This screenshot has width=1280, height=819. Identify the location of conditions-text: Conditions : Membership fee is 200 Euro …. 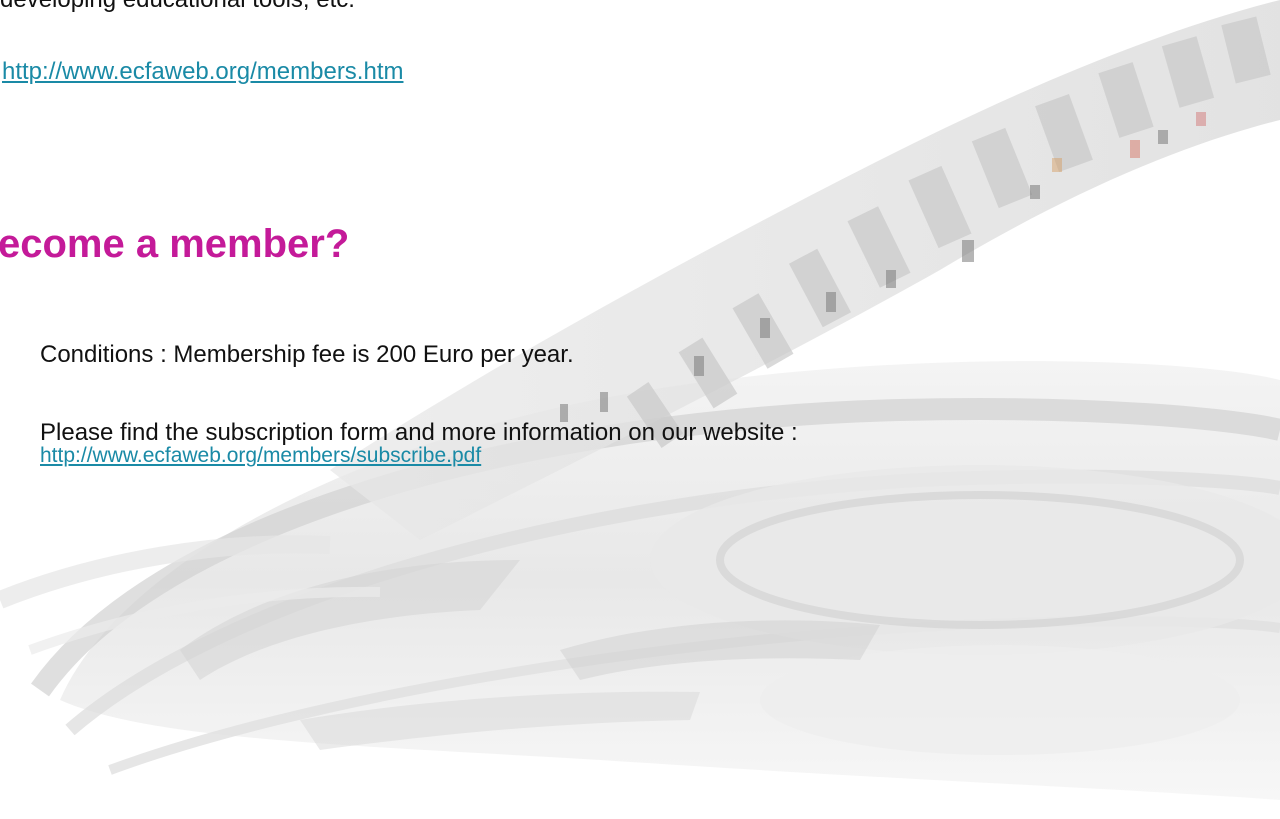
(307, 354).